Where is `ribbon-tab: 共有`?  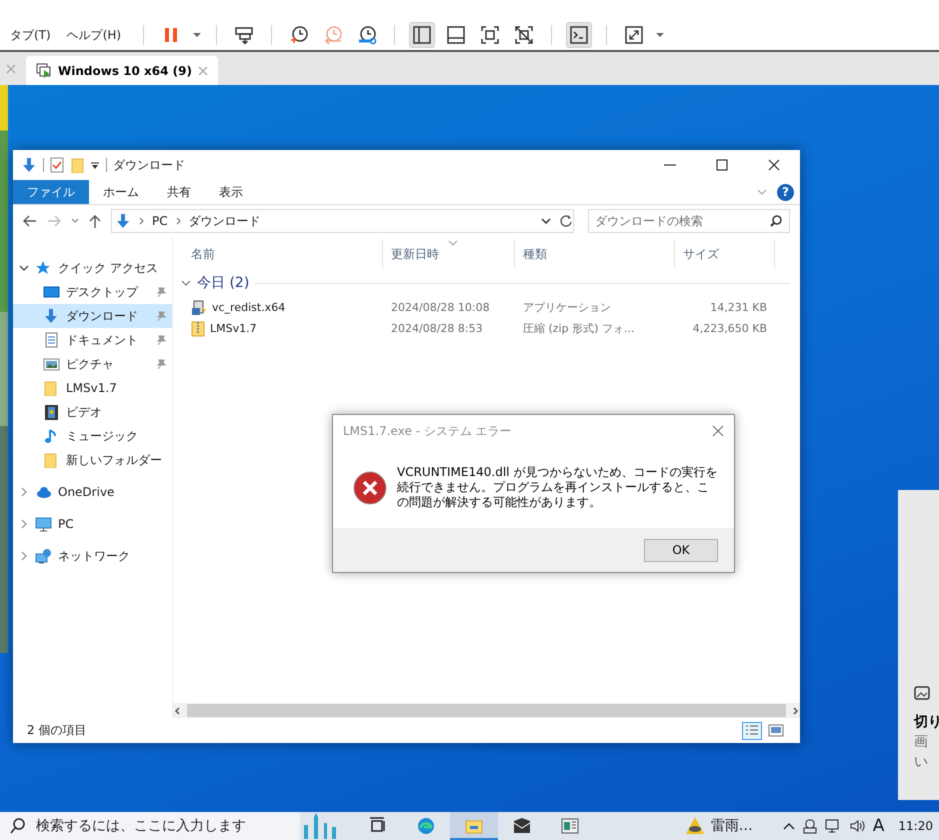
ribbon-tab: 共有 is located at coordinates (179, 192).